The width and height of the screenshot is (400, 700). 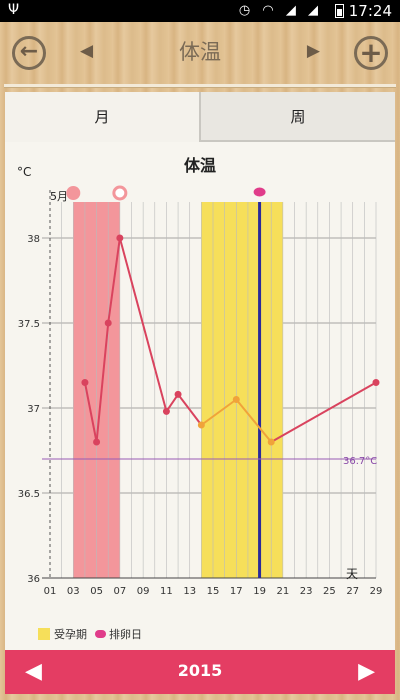 I want to click on x-tick-label: 01, so click(x=50, y=591).